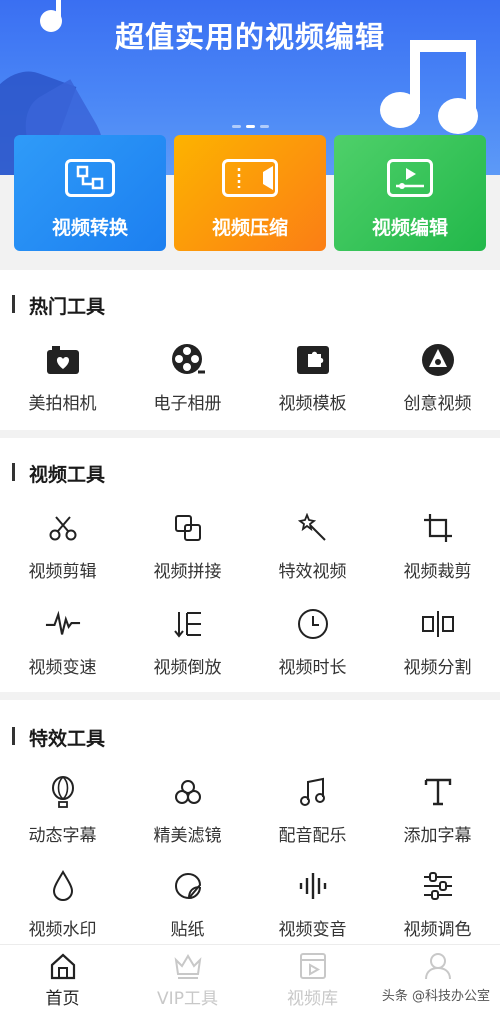  I want to click on card-label: 视频转换, so click(89, 228).